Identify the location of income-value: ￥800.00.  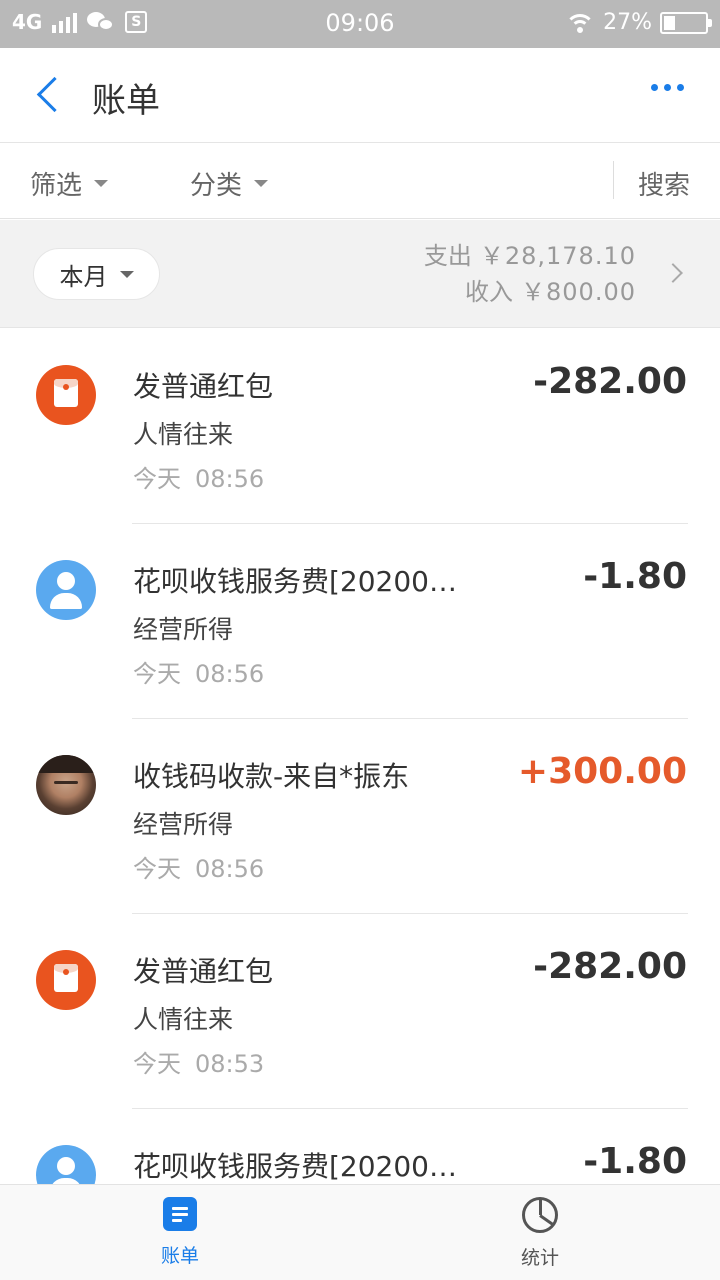
(578, 292).